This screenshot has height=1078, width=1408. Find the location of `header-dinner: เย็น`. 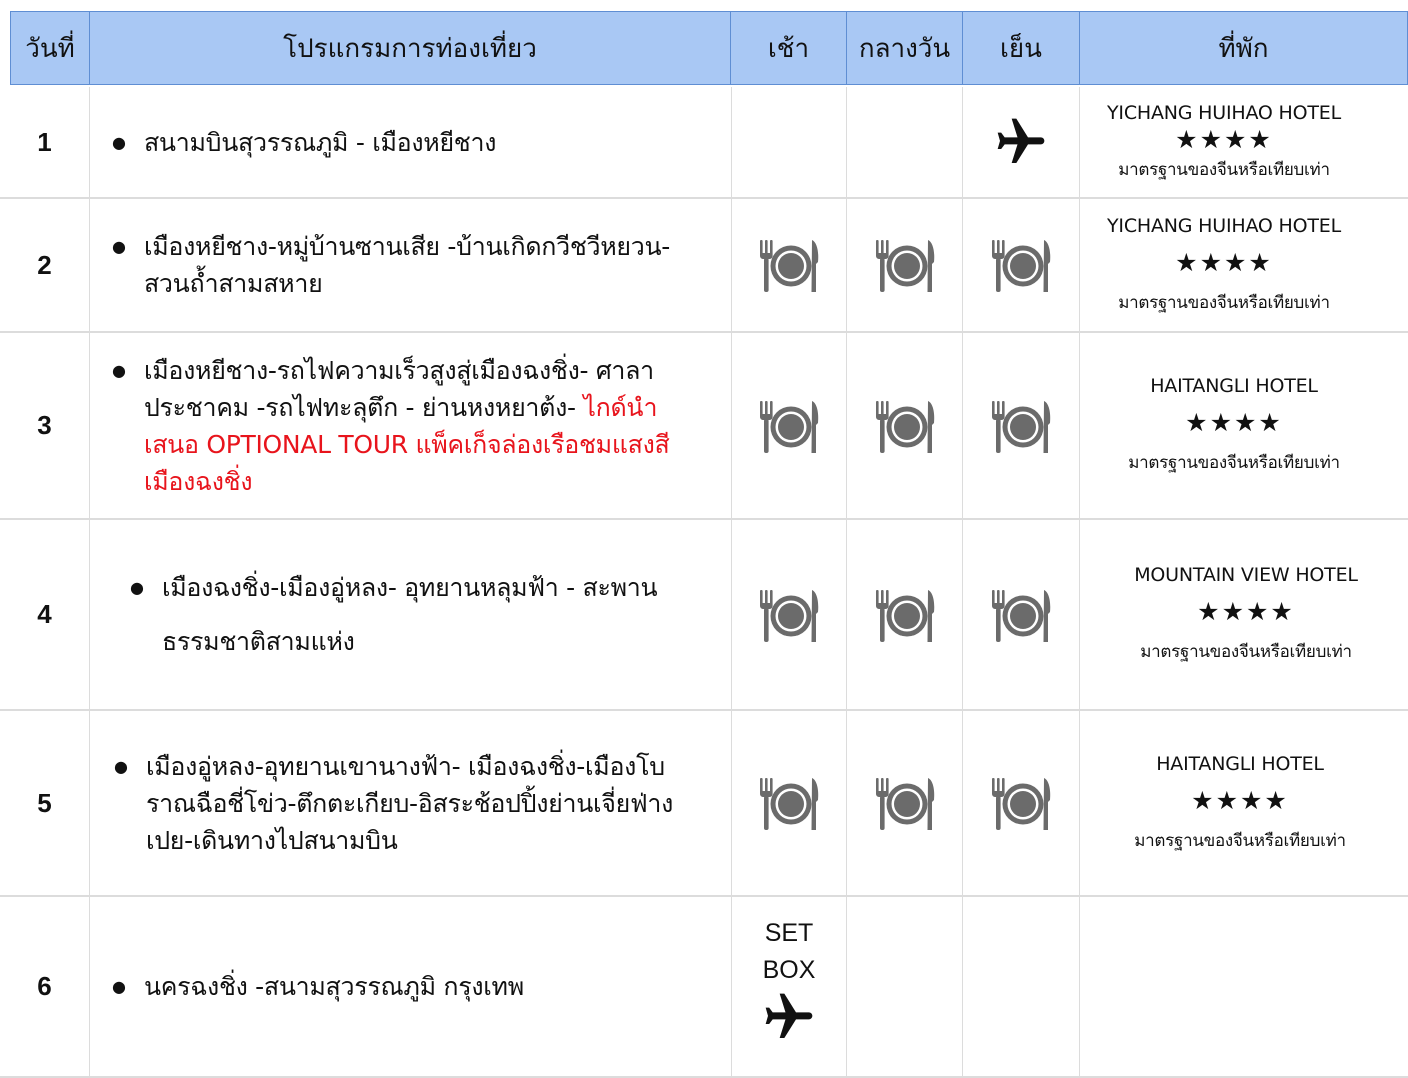

header-dinner: เย็น is located at coordinates (1021, 48).